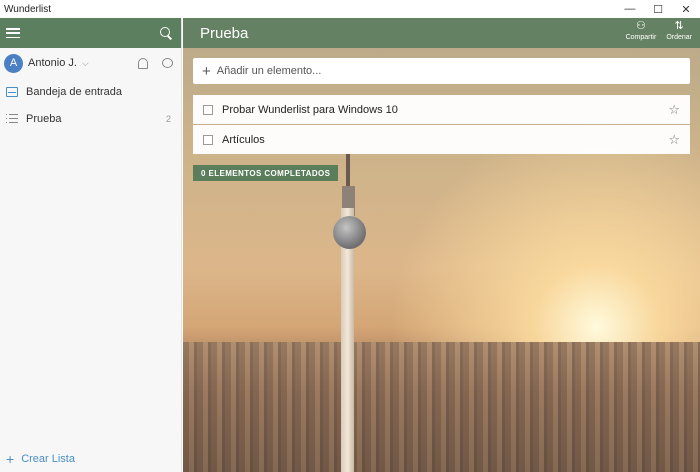 The width and height of the screenshot is (700, 472). I want to click on user-row: A Antonio J. ⌵, so click(90, 63).